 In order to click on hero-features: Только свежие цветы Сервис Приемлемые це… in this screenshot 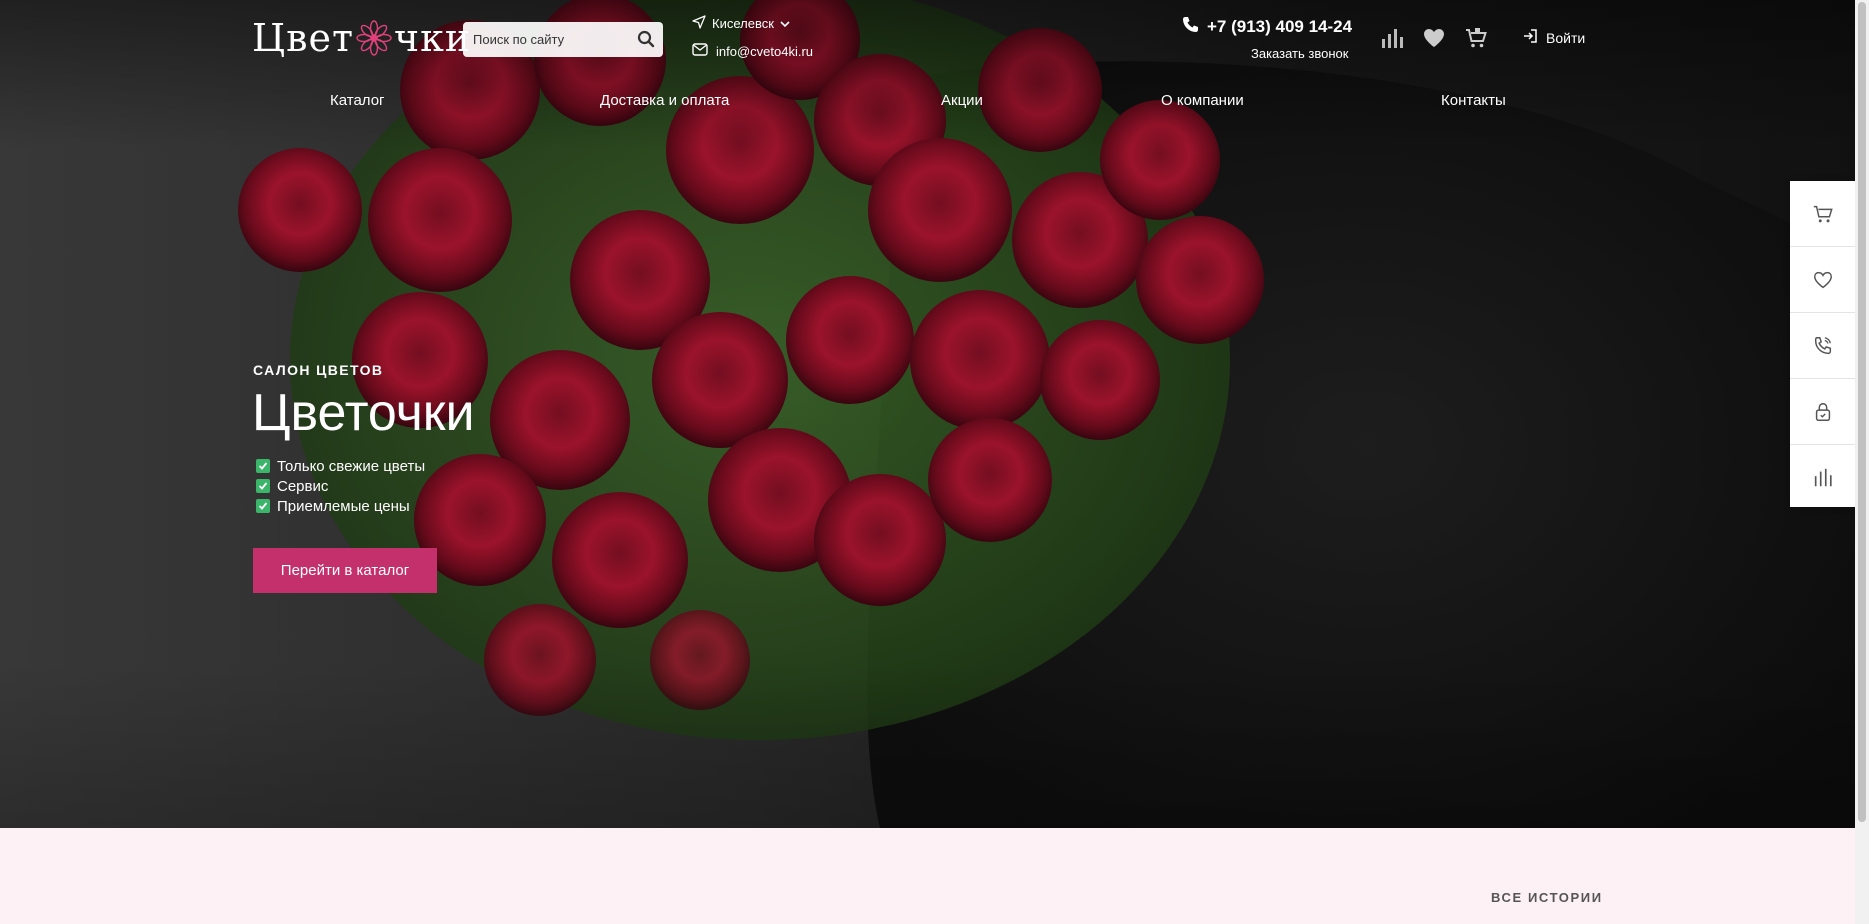, I will do `click(340, 486)`.